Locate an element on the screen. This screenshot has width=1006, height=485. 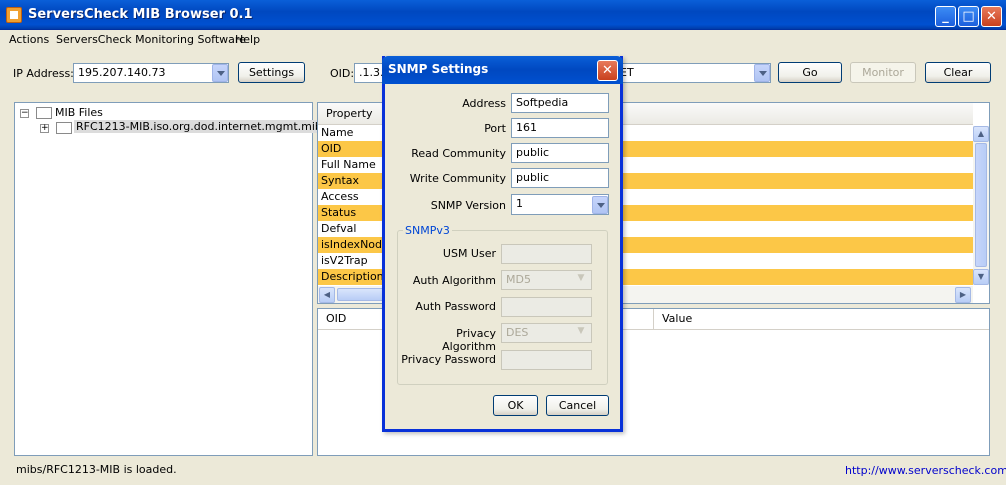
privacy-algorithm-label: Privacy Algorithm is located at coordinates (469, 340).